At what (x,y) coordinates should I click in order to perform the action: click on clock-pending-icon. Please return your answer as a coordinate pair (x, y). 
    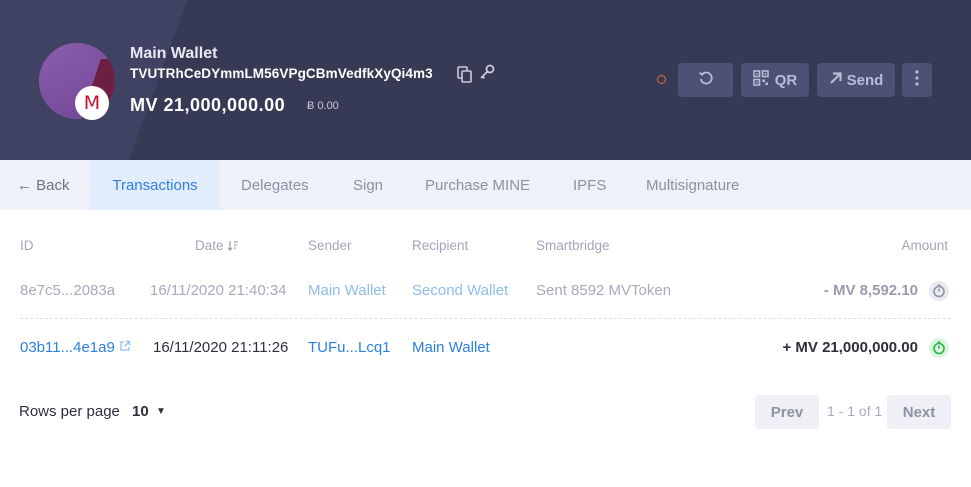
    Looking at the image, I should click on (939, 291).